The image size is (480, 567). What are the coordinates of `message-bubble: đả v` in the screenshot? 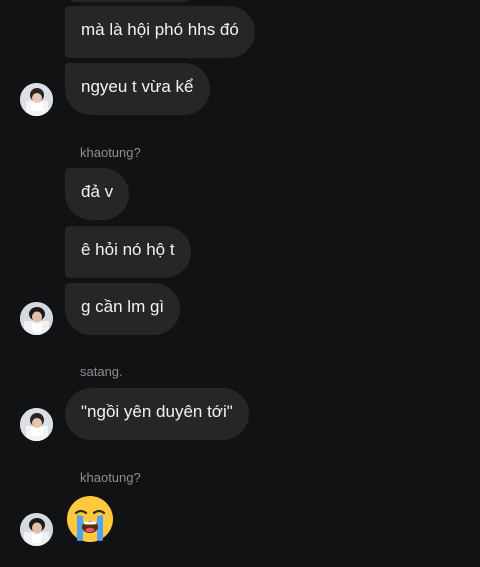 It's located at (97, 194).